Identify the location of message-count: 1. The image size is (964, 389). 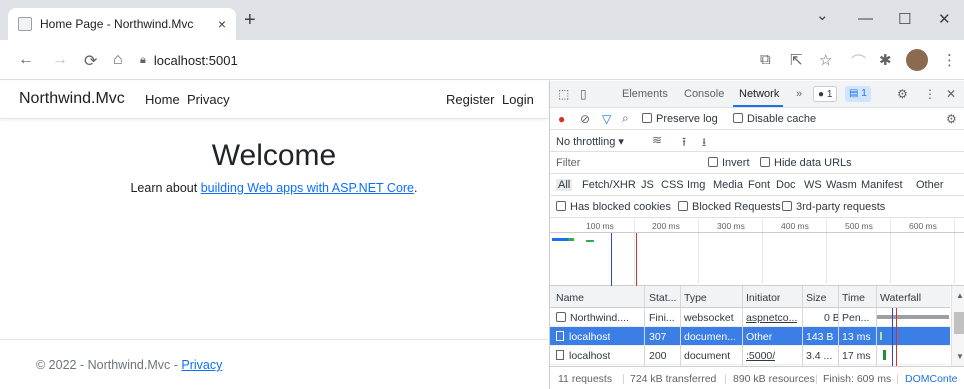
(864, 93).